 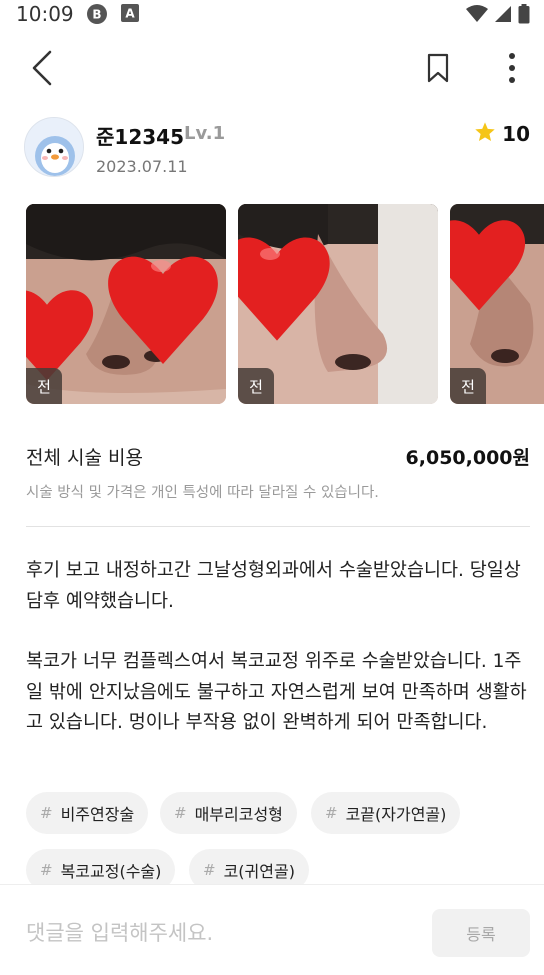 What do you see at coordinates (477, 16) in the screenshot?
I see `wifi-icon` at bounding box center [477, 16].